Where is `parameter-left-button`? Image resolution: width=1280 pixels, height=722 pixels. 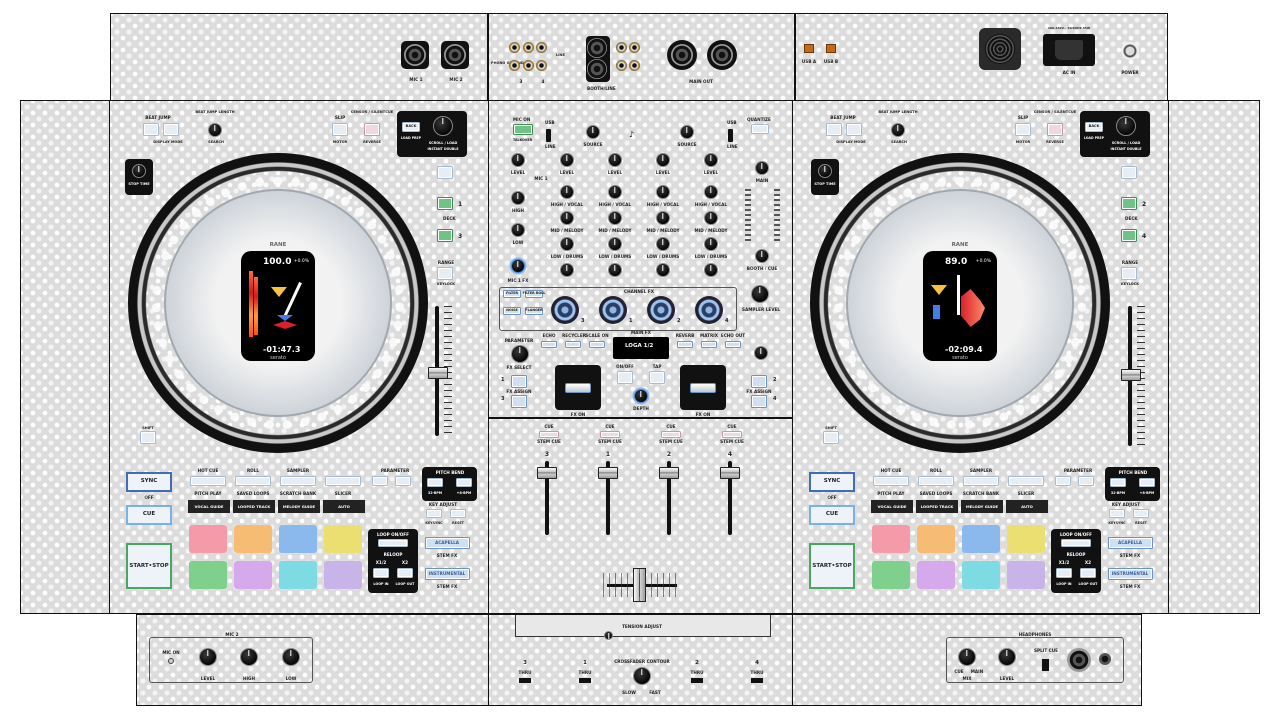 parameter-left-button is located at coordinates (1063, 481).